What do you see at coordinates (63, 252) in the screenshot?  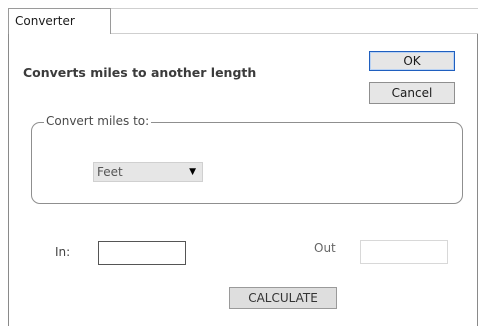 I see `in-label: In:` at bounding box center [63, 252].